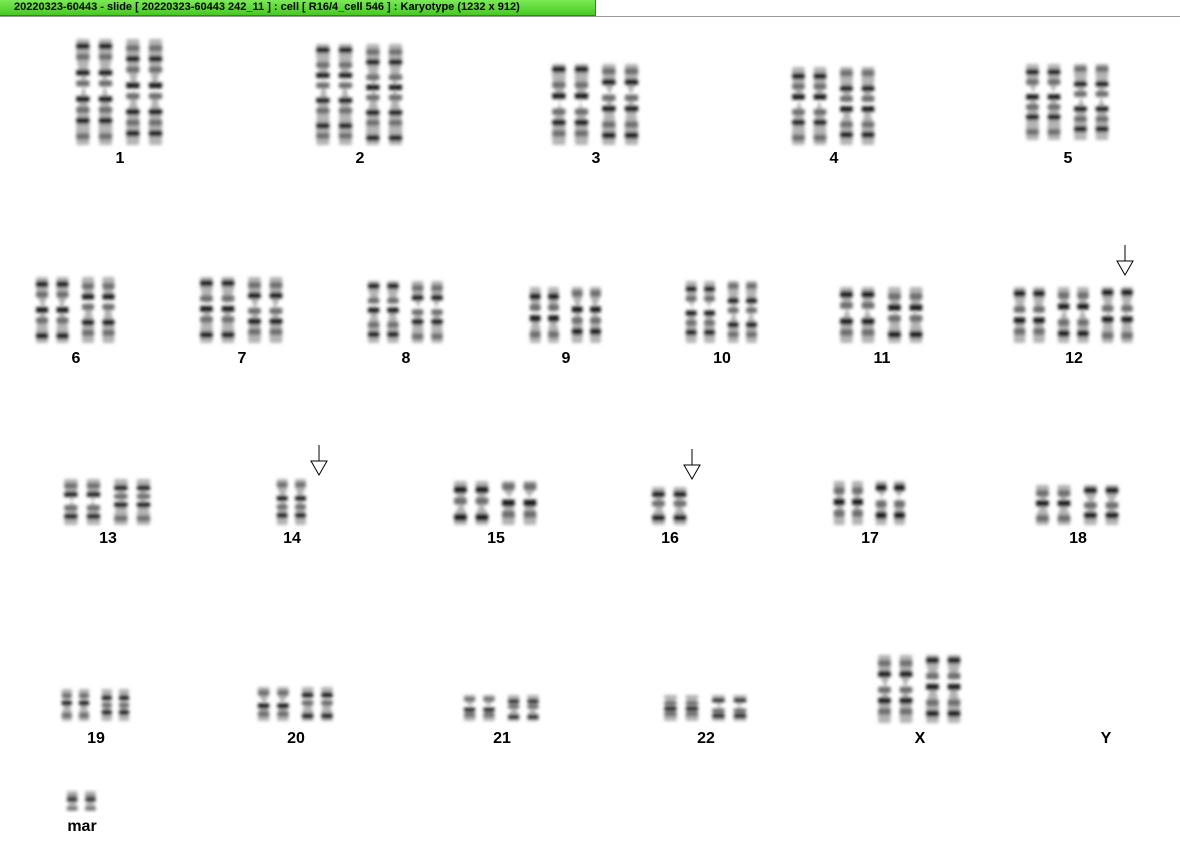 This screenshot has width=1180, height=849. What do you see at coordinates (722, 358) in the screenshot?
I see `chromosome-label-10: 10` at bounding box center [722, 358].